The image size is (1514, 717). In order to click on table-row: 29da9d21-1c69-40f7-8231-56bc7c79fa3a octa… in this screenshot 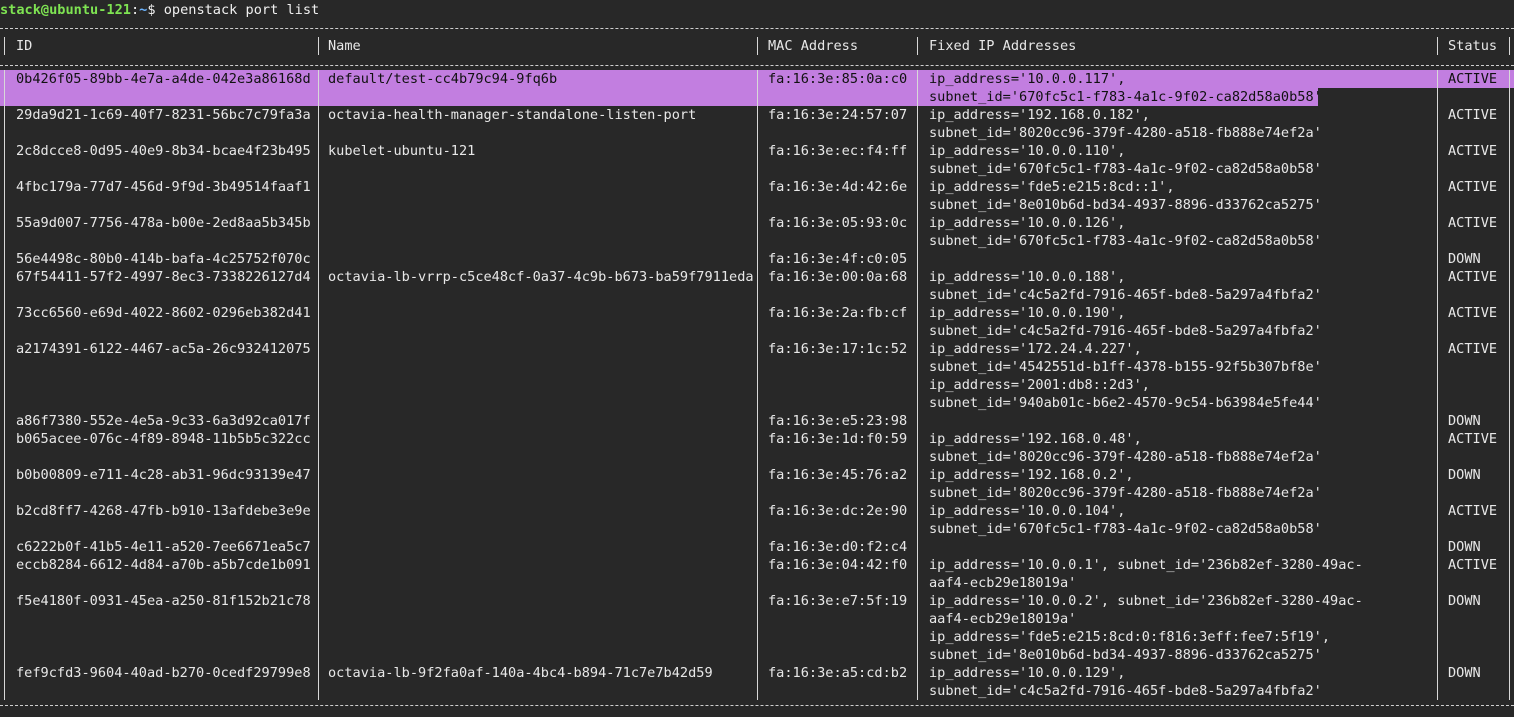, I will do `click(757, 115)`.